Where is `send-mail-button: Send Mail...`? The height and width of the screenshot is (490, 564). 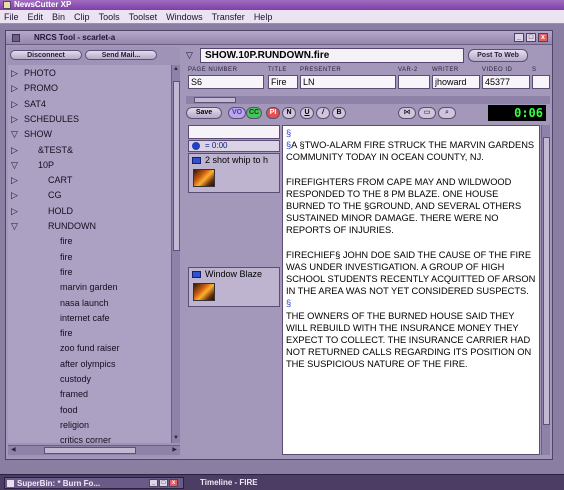
send-mail-button: Send Mail... is located at coordinates (121, 55).